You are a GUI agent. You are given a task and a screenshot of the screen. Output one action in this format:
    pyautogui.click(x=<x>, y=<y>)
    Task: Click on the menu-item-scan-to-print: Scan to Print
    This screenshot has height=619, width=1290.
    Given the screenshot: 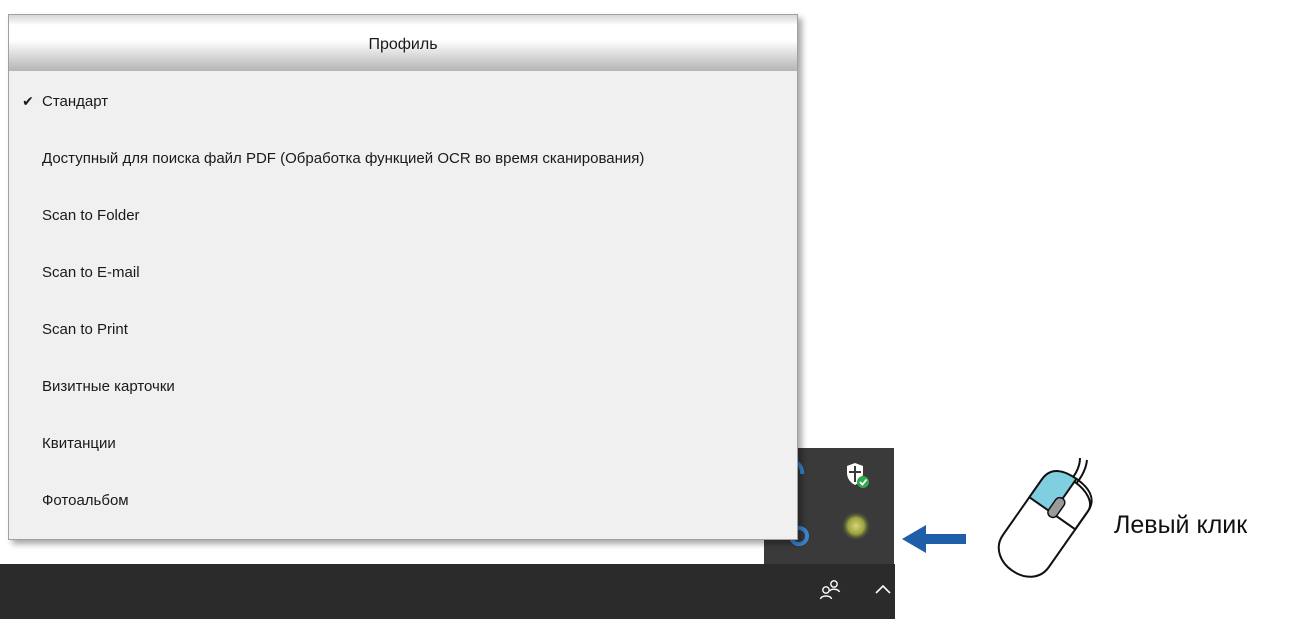 What is the action you would take?
    pyautogui.click(x=403, y=329)
    